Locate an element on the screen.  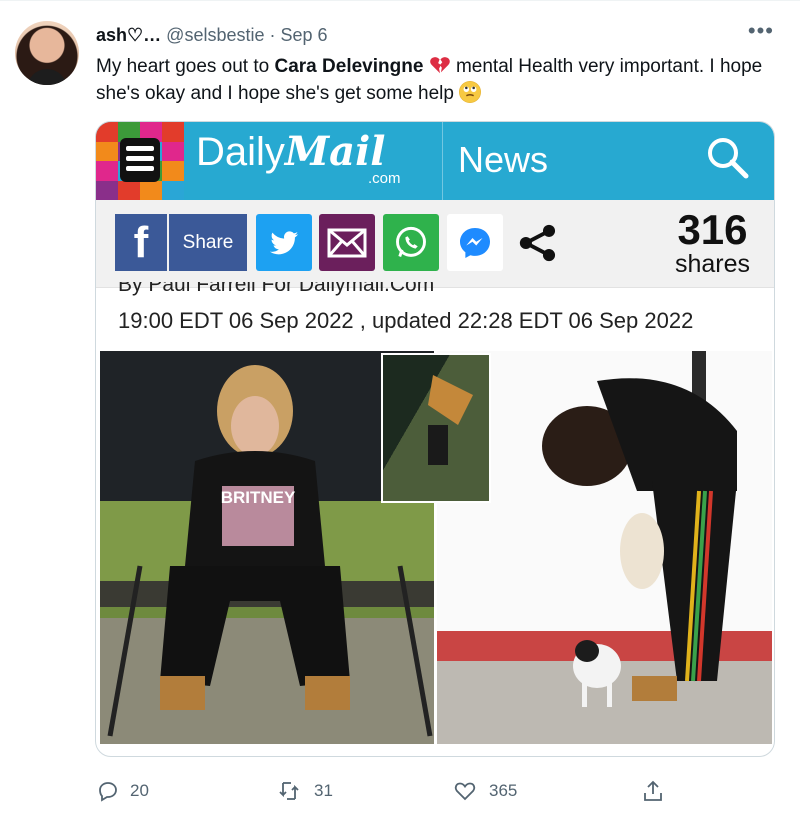
email-envelope-icon is located at coordinates (347, 242).